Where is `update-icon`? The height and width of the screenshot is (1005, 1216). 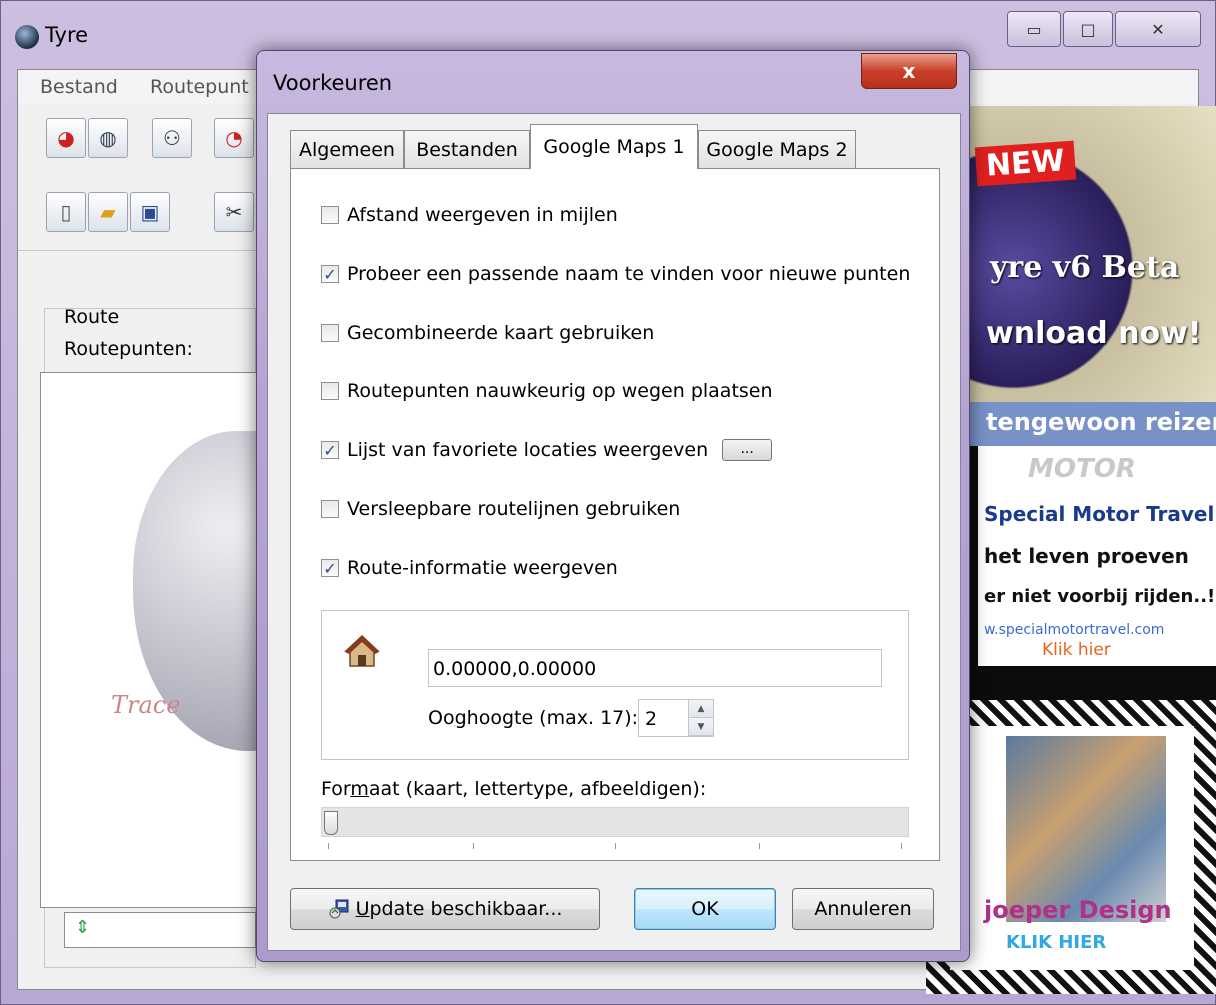
update-icon is located at coordinates (339, 909).